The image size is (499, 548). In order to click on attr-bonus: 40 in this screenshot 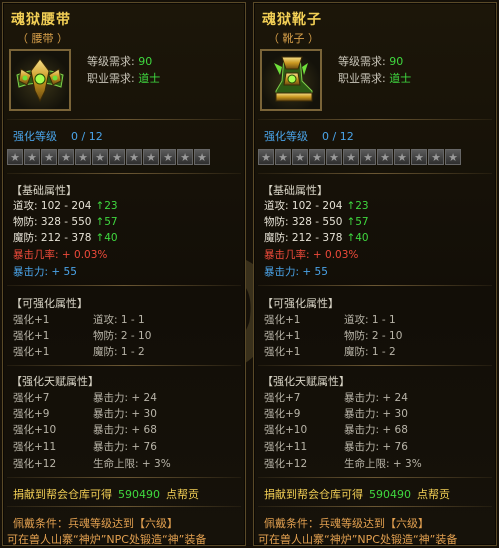, I will do `click(111, 238)`.